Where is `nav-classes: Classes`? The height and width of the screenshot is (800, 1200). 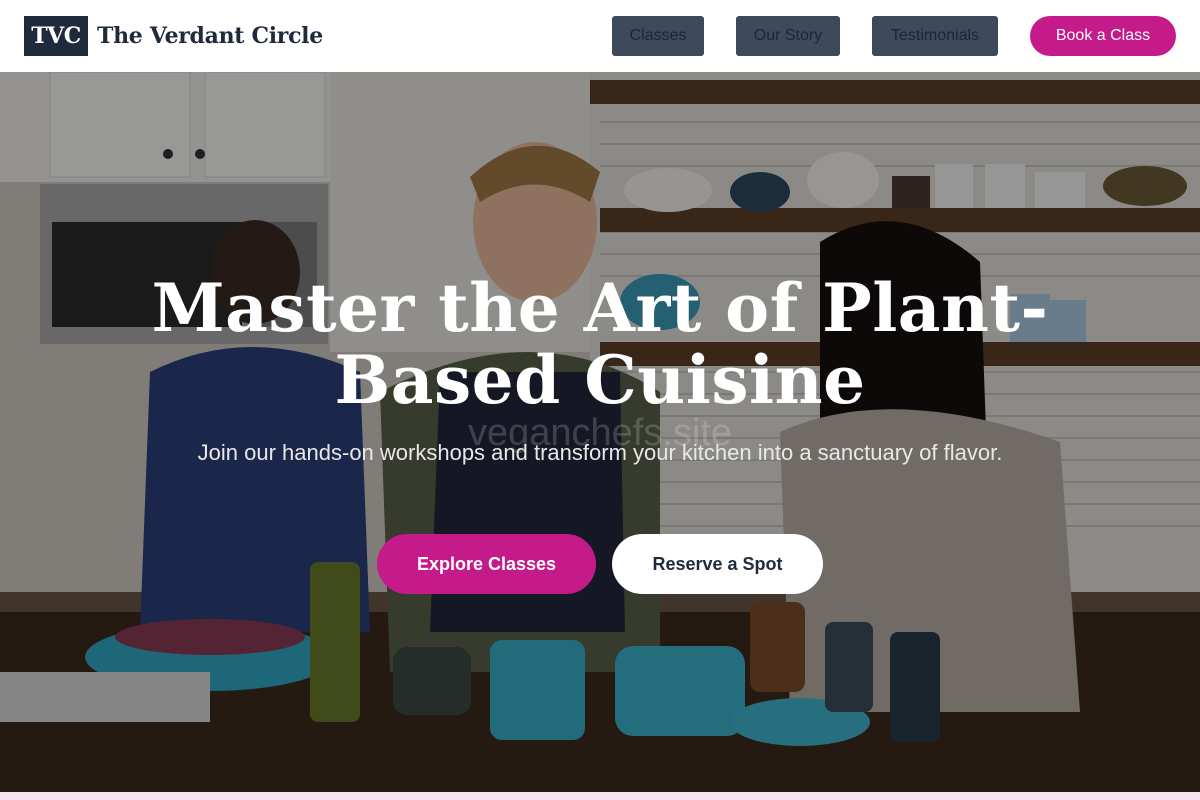
nav-classes: Classes is located at coordinates (658, 36).